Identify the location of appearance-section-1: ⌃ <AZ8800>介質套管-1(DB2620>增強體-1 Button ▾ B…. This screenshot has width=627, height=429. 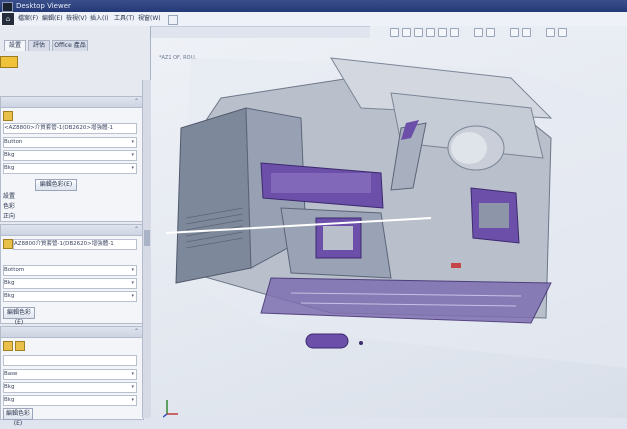
(72, 159).